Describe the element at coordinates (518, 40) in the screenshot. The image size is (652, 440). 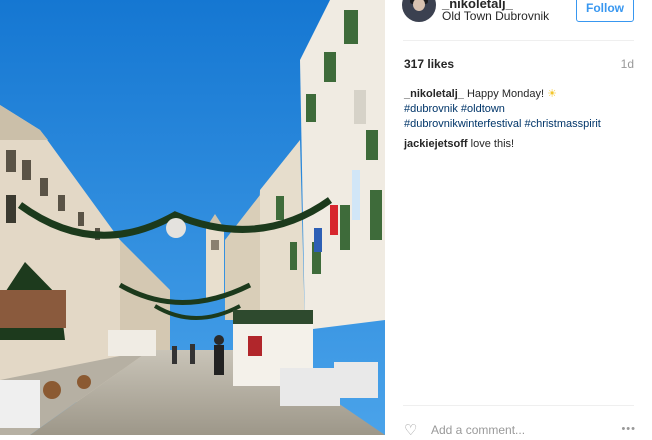
I see `header-divider` at that location.